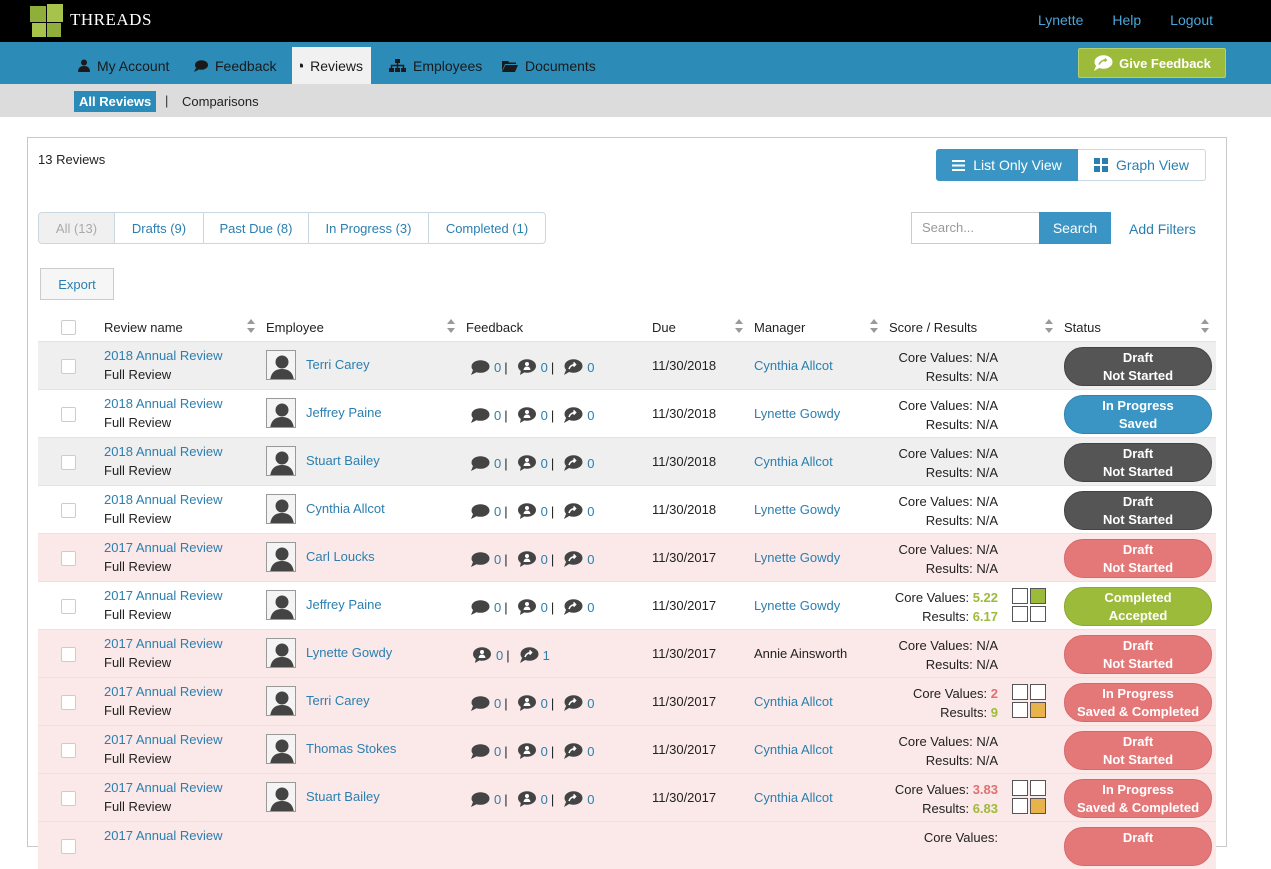 The height and width of the screenshot is (869, 1271). Describe the element at coordinates (1142, 165) in the screenshot. I see `graph-view-button: Graph View` at that location.